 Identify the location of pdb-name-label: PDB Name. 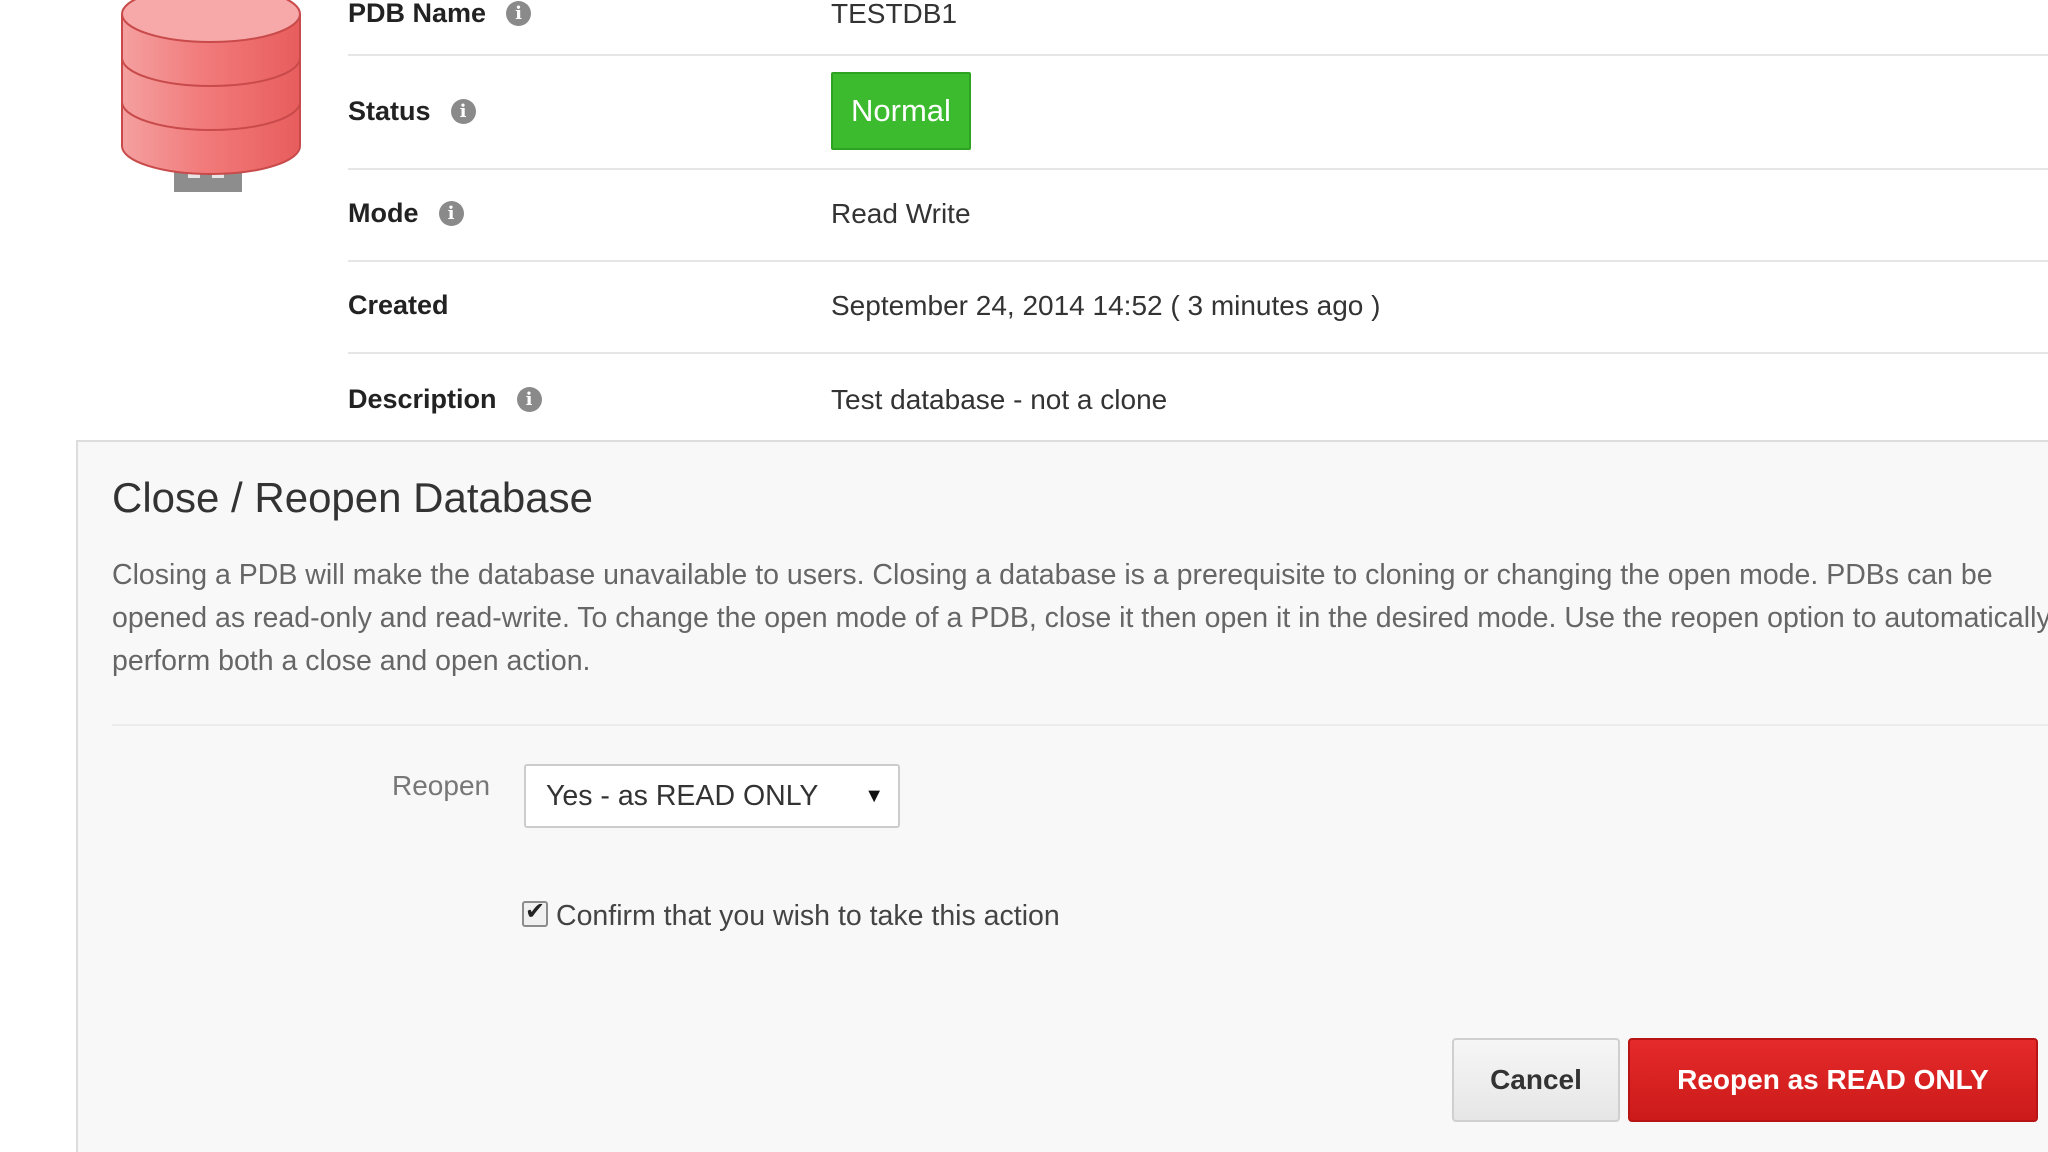
(417, 14).